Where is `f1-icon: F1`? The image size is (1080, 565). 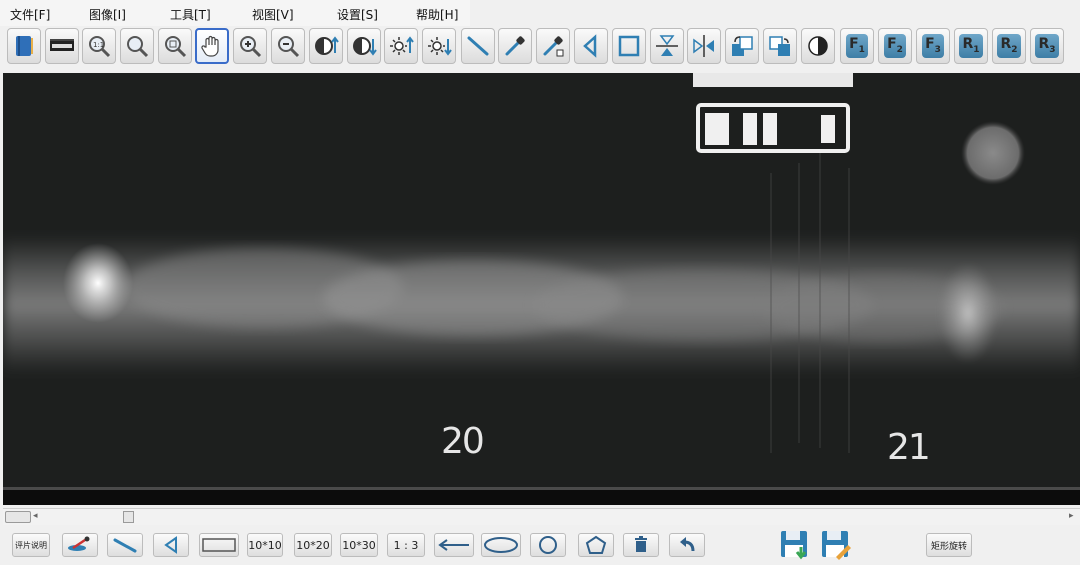 f1-icon: F1 is located at coordinates (857, 46).